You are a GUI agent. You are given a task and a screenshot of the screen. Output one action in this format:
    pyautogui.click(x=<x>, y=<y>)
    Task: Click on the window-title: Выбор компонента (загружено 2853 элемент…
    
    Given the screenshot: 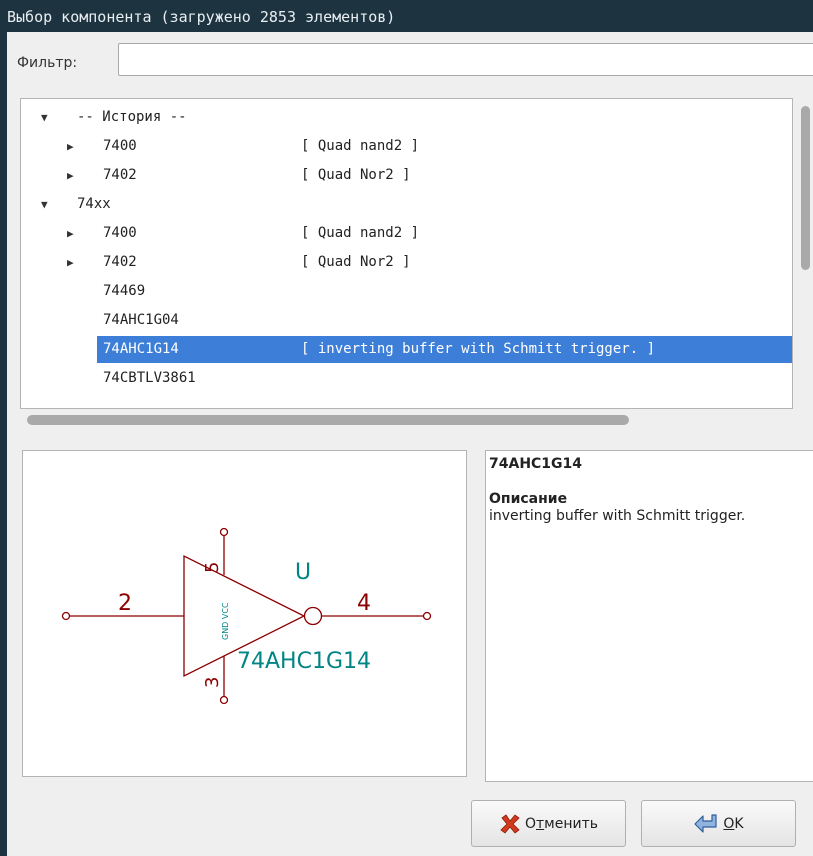 What is the action you would take?
    pyautogui.click(x=406, y=16)
    